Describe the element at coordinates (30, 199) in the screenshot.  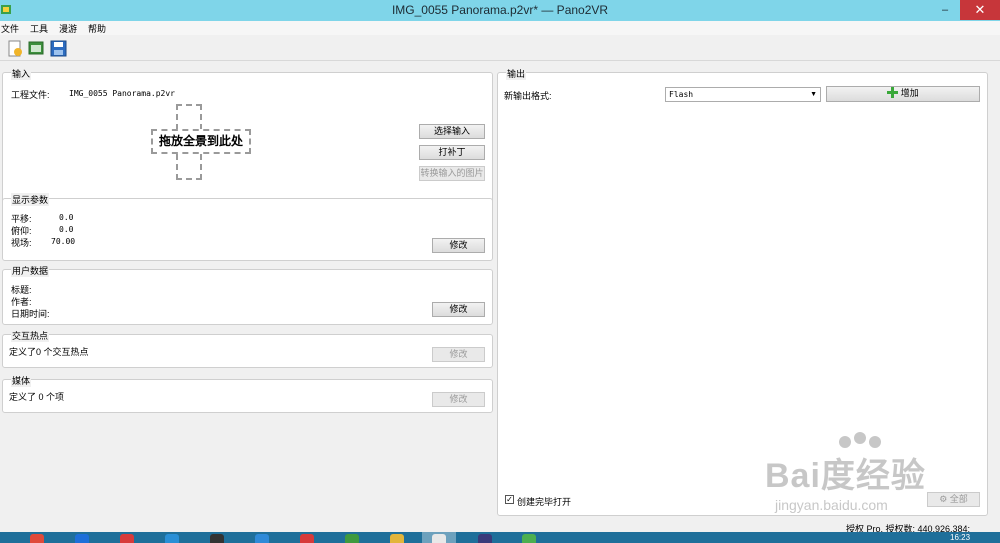
I see `display-params-title: 显示参数` at that location.